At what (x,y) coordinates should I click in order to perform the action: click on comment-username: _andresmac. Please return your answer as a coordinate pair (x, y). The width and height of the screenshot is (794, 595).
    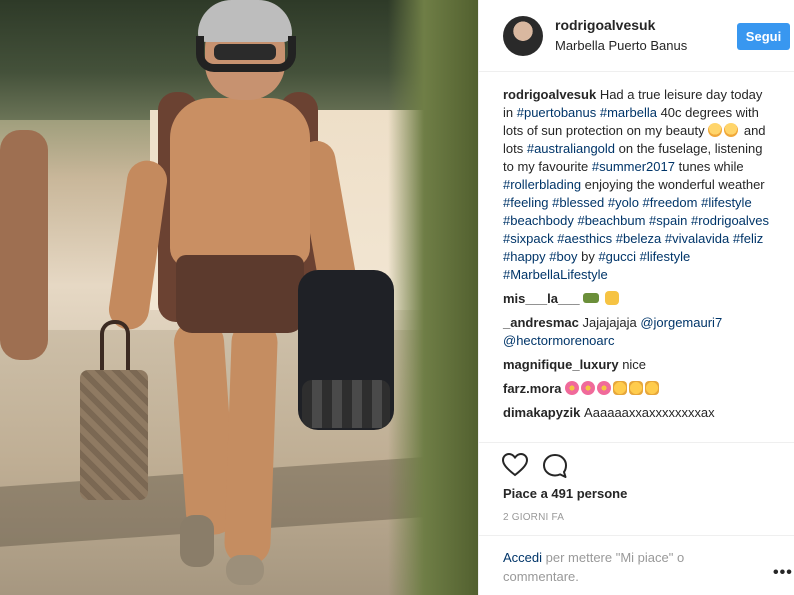
    Looking at the image, I should click on (541, 322).